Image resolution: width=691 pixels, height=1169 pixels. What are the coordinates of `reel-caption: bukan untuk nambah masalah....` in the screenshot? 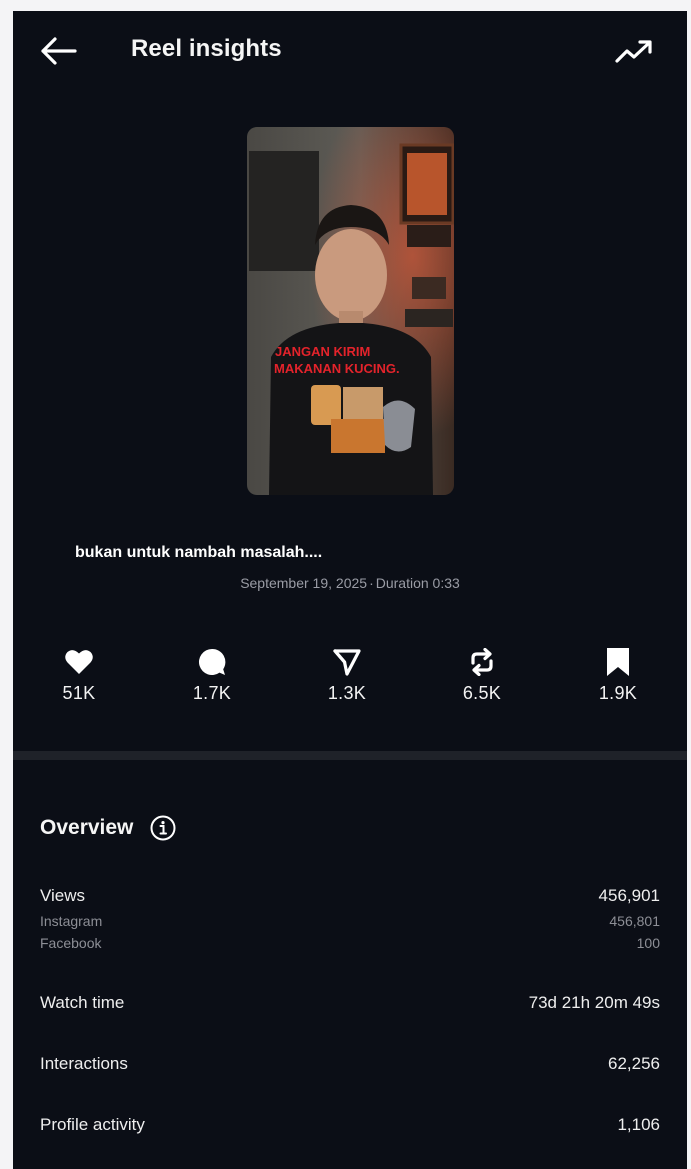 It's located at (199, 552).